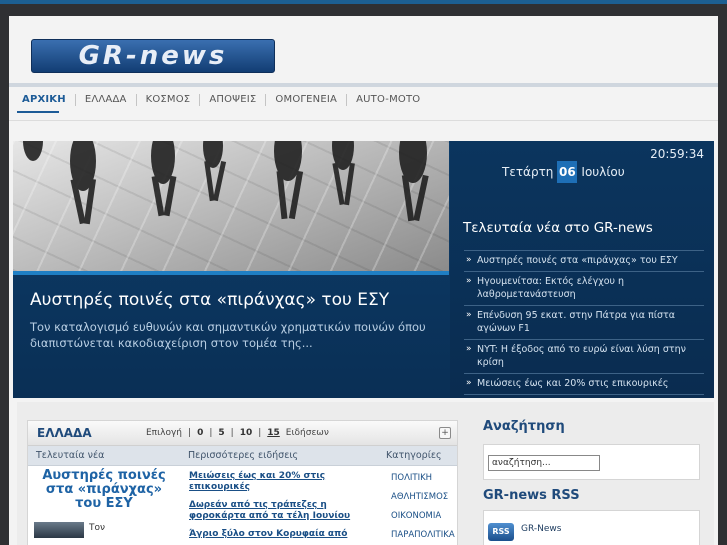 This screenshot has width=727, height=545. I want to click on search-box, so click(591, 462).